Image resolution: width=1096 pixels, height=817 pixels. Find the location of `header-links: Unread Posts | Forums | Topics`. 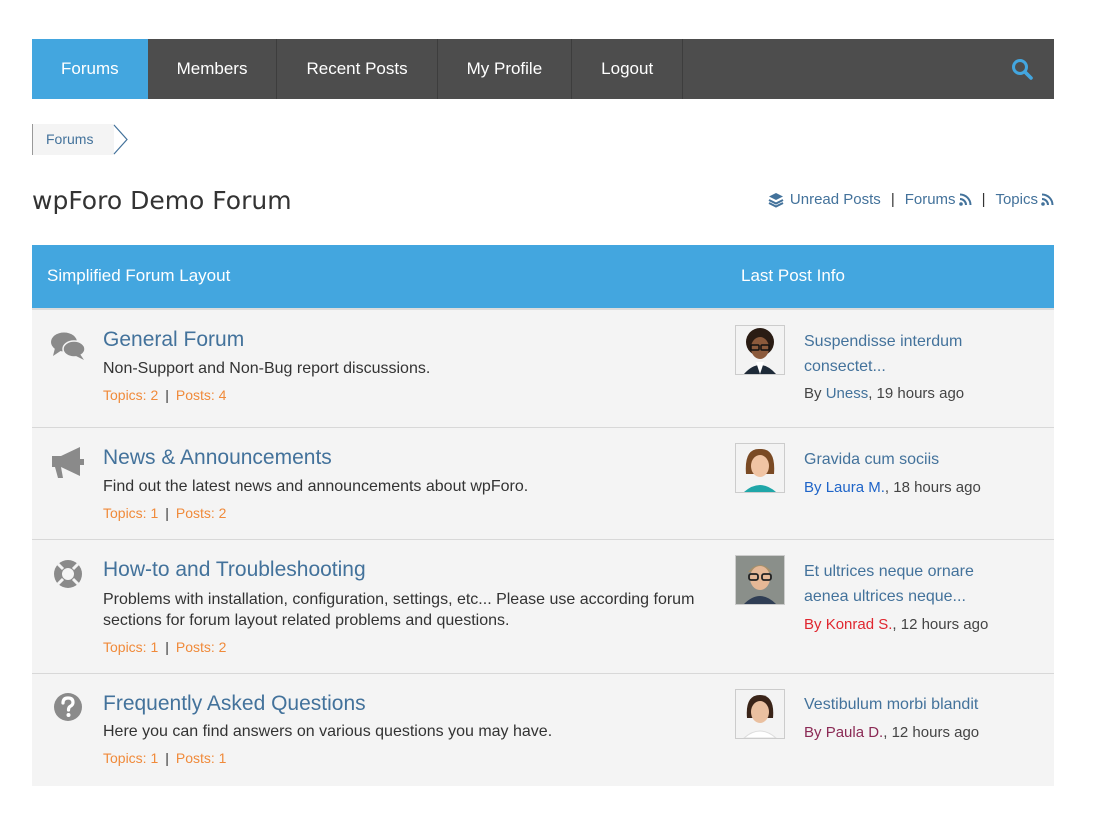

header-links: Unread Posts | Forums | Topics is located at coordinates (911, 199).